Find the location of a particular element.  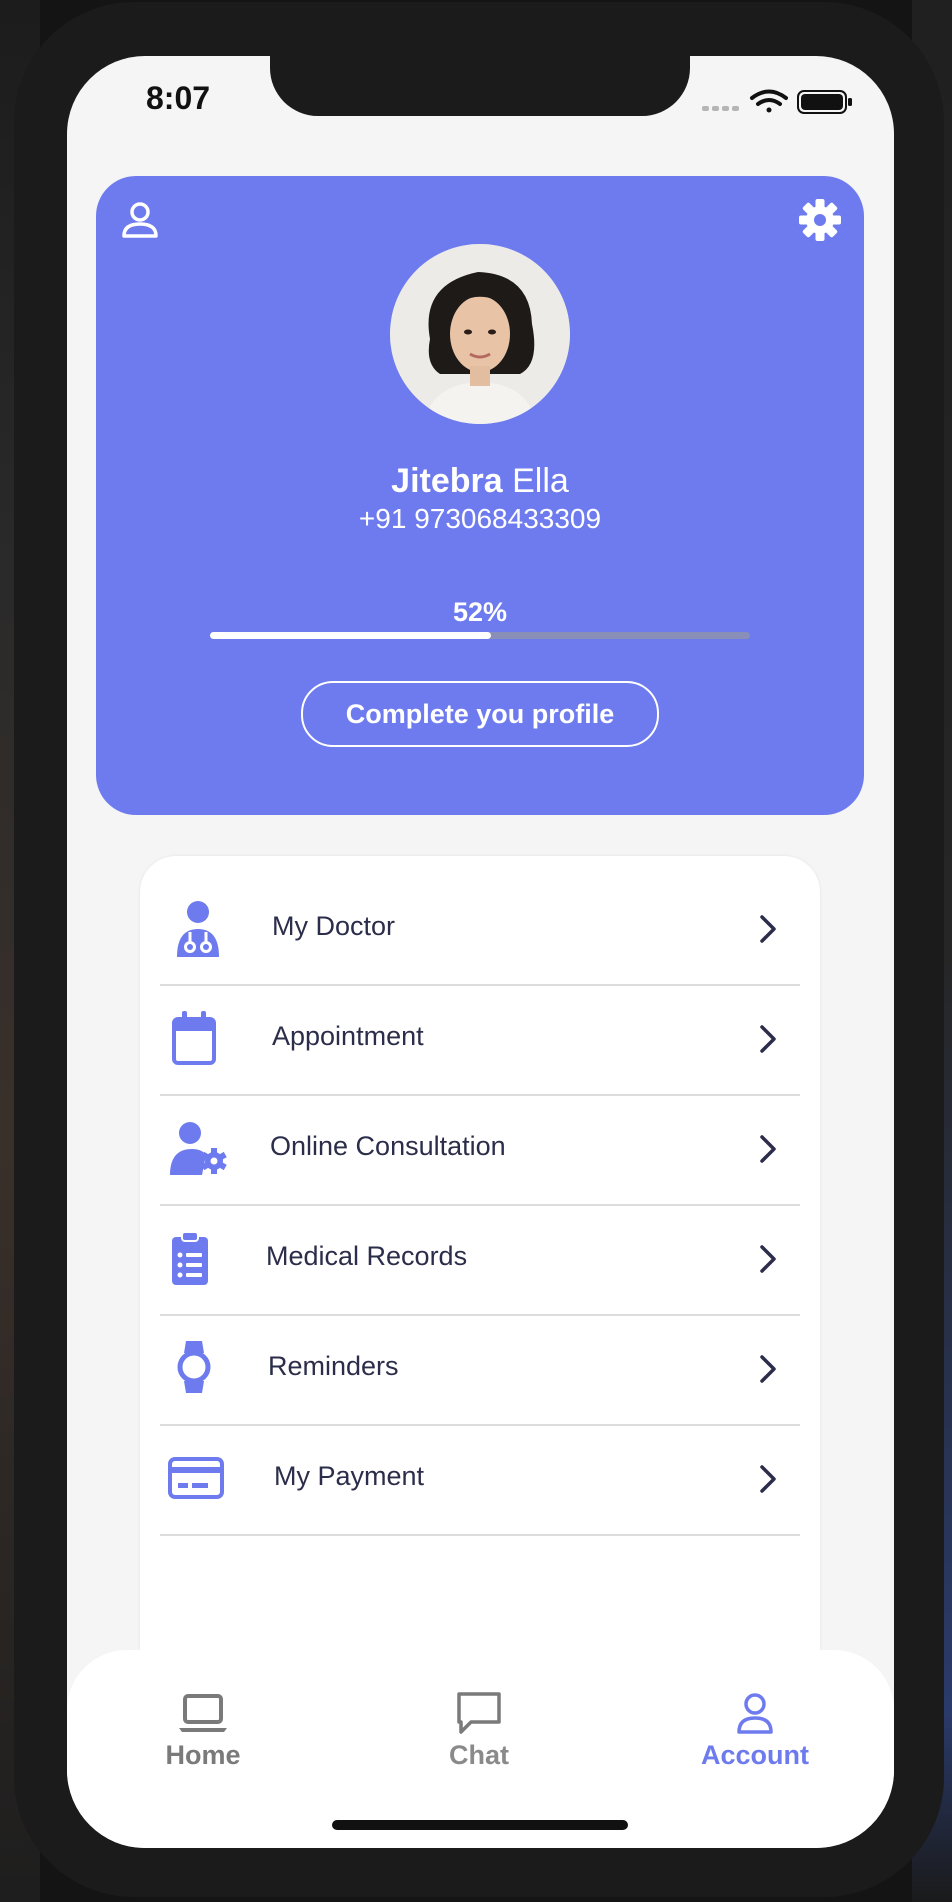

user-icon is located at coordinates (755, 1713).